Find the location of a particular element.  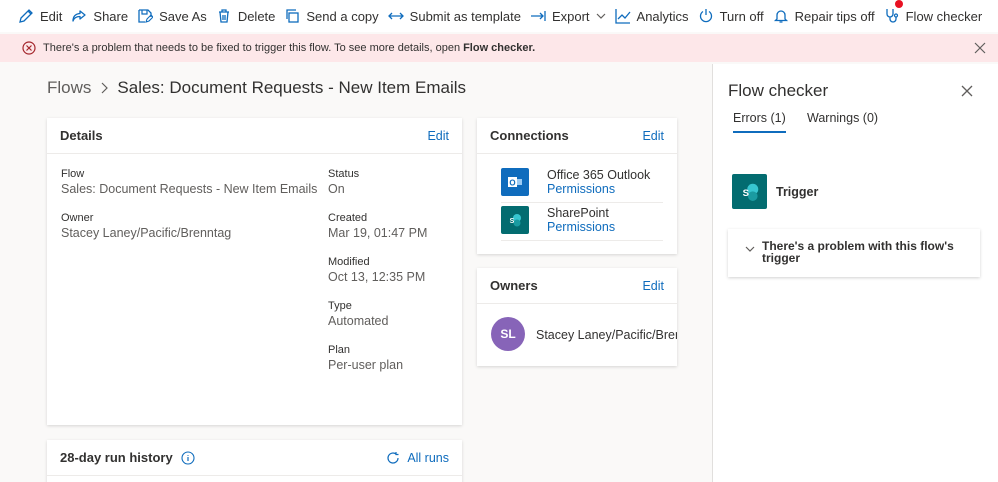

info-icon is located at coordinates (188, 457).